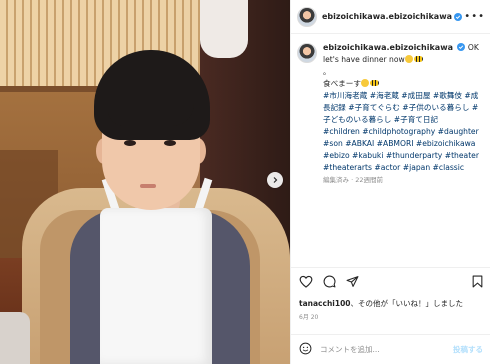 Image resolution: width=490 pixels, height=364 pixels. Describe the element at coordinates (151, 115) in the screenshot. I see `child-fringe` at that location.